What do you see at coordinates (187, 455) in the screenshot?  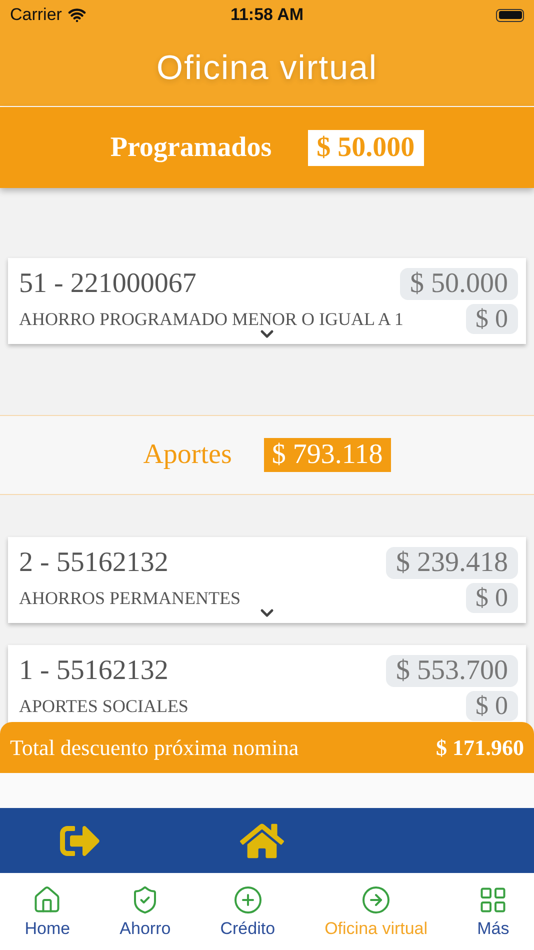 I see `section-title: Aportes` at bounding box center [187, 455].